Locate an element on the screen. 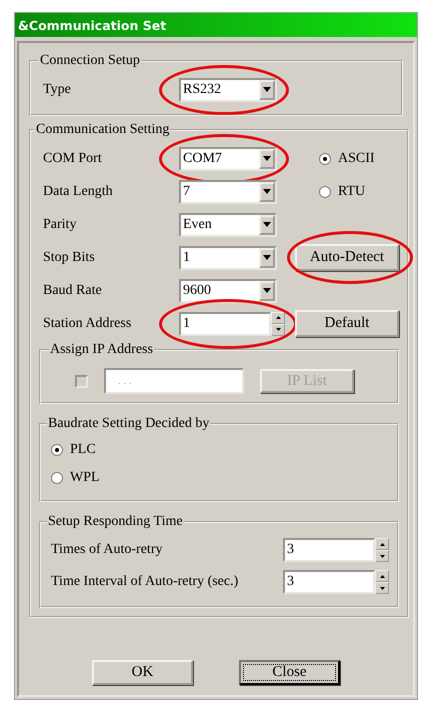  group-title: Connection Setup is located at coordinates (90, 61).